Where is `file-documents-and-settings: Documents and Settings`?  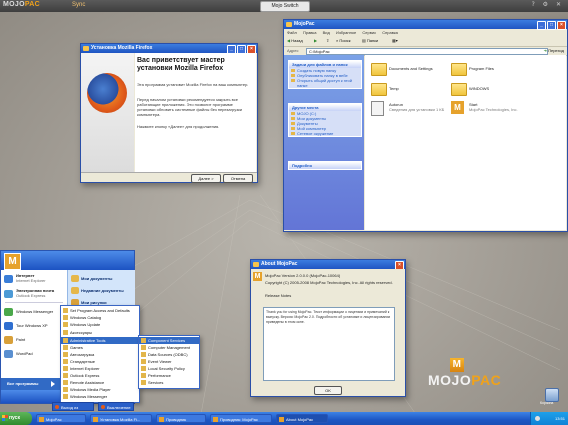
file-documents-and-settings: Documents and Settings is located at coordinates (411, 68).